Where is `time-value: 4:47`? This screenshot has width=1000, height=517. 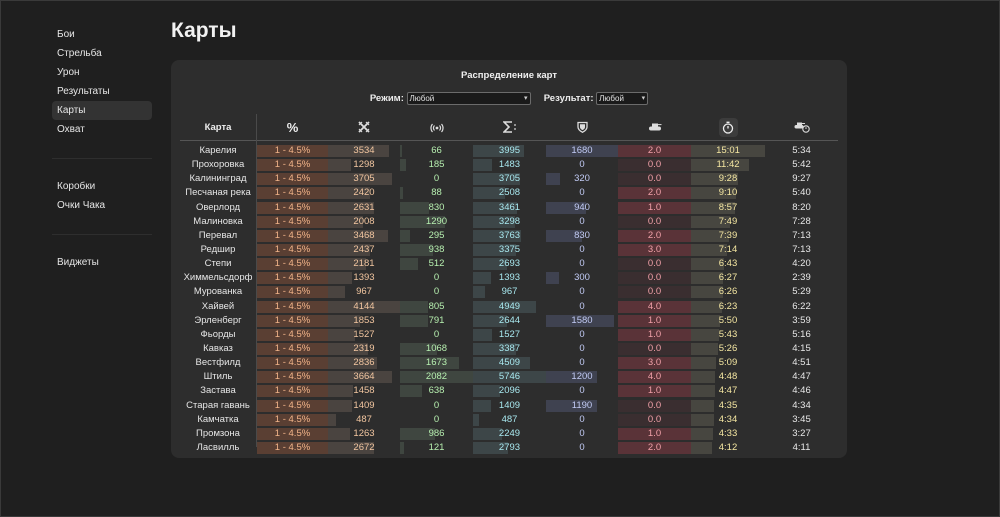
time-value: 4:47 is located at coordinates (728, 391).